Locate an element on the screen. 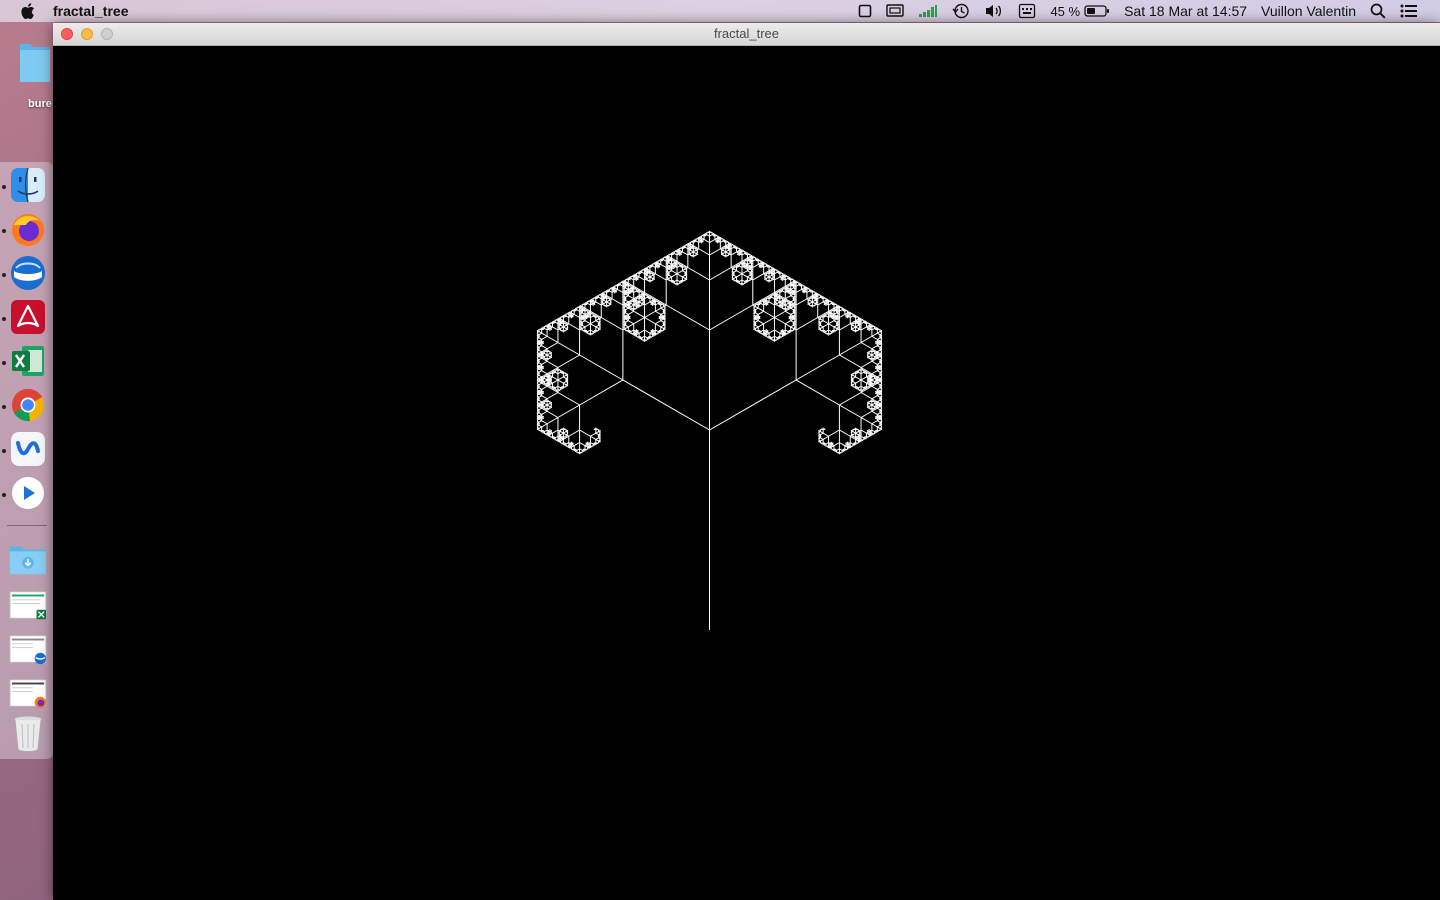  user-name: Vuillon Valentin is located at coordinates (1308, 11).